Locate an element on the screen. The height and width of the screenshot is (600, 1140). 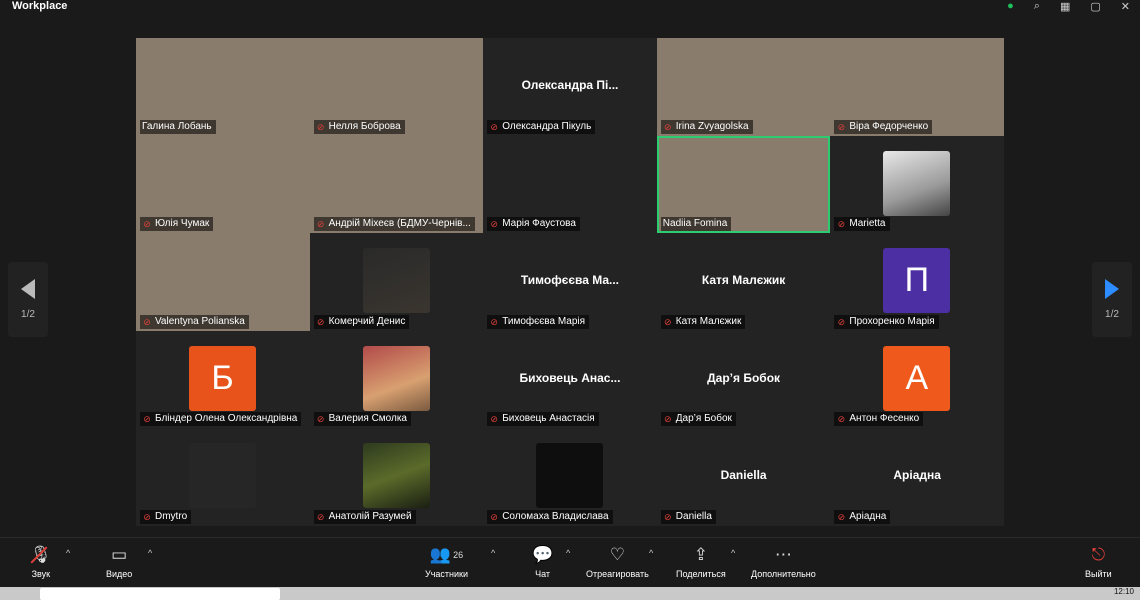
name-tag: ⊘ Daniella is located at coordinates (688, 516).